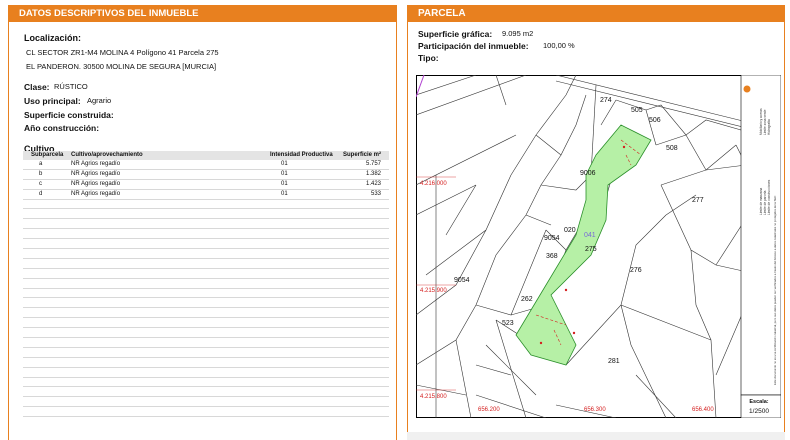 Image resolution: width=790 pixels, height=440 pixels. Describe the element at coordinates (373, 164) in the screenshot. I see `cell-superficie: 5.757` at that location.